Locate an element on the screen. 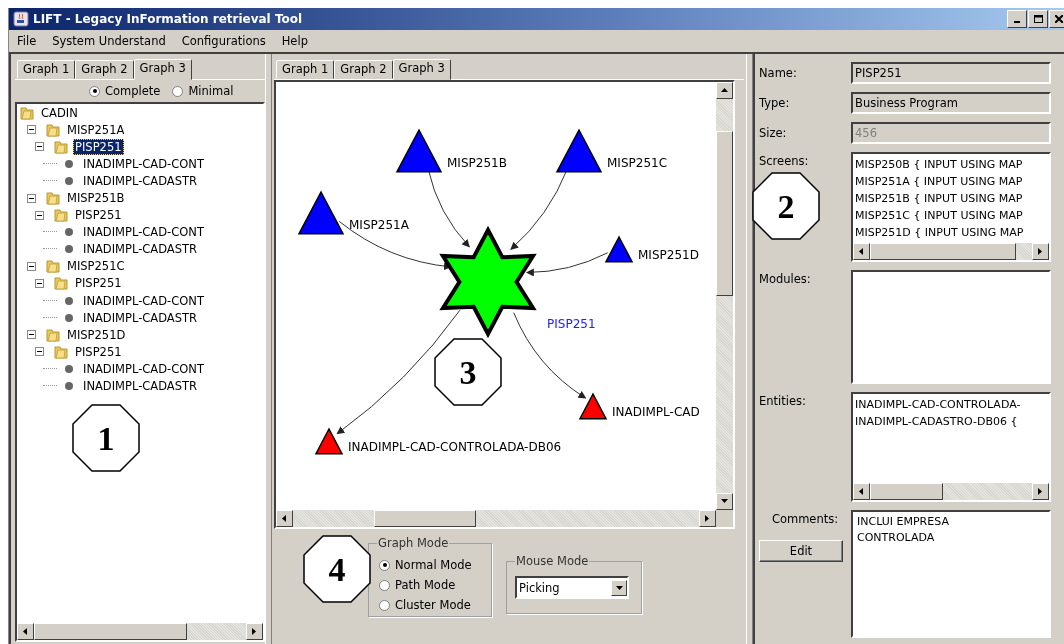  menu-item: System Understand is located at coordinates (109, 41).